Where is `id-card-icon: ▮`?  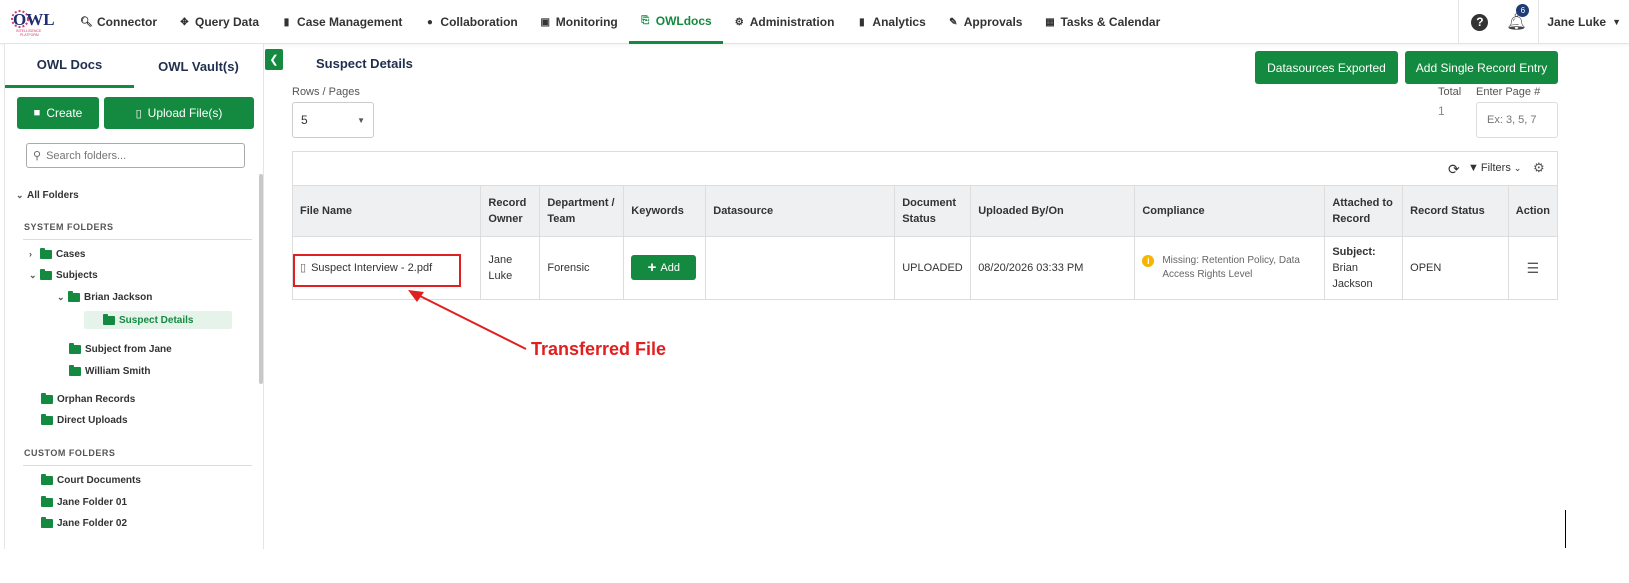
id-card-icon: ▮ is located at coordinates (286, 22).